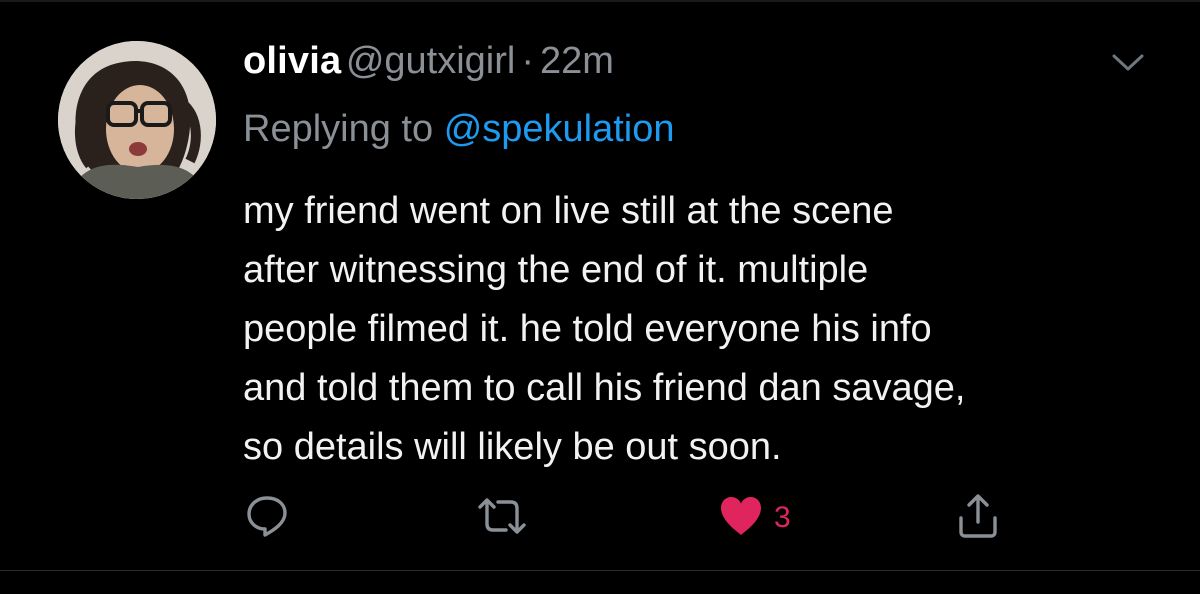  Describe the element at coordinates (512, 447) in the screenshot. I see `tweet-text-line: so details will likely be out soon.` at that location.